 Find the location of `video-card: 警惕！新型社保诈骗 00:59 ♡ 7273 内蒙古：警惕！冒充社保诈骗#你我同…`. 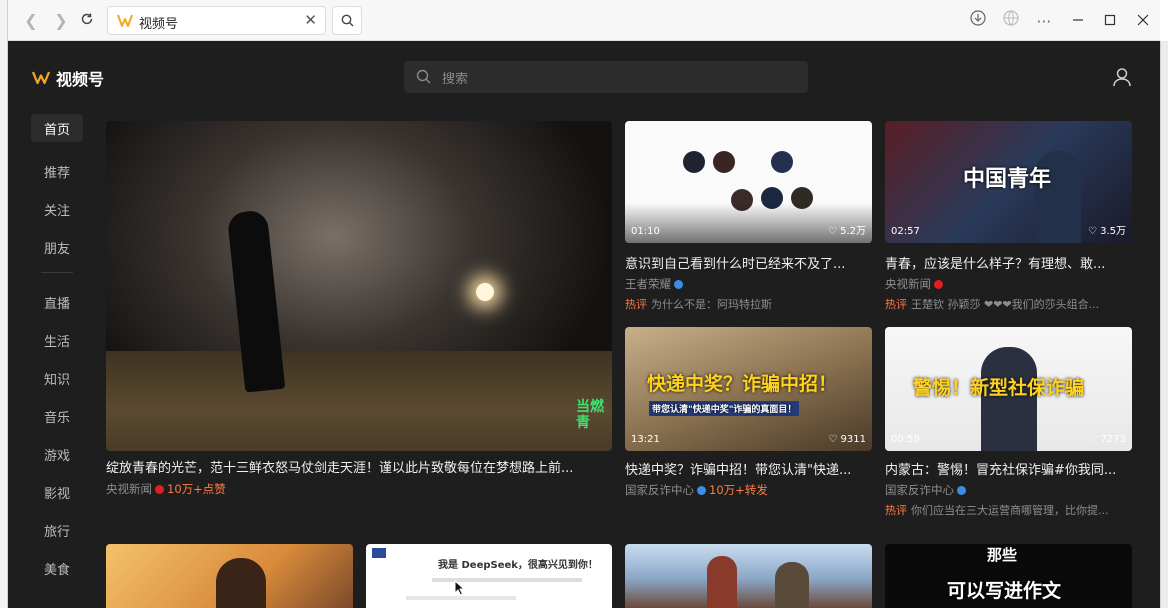

video-card: 警惕！新型社保诈骗 00:59 ♡ 7273 内蒙古：警惕！冒充社保诈骗#你我同… is located at coordinates (1008, 424).